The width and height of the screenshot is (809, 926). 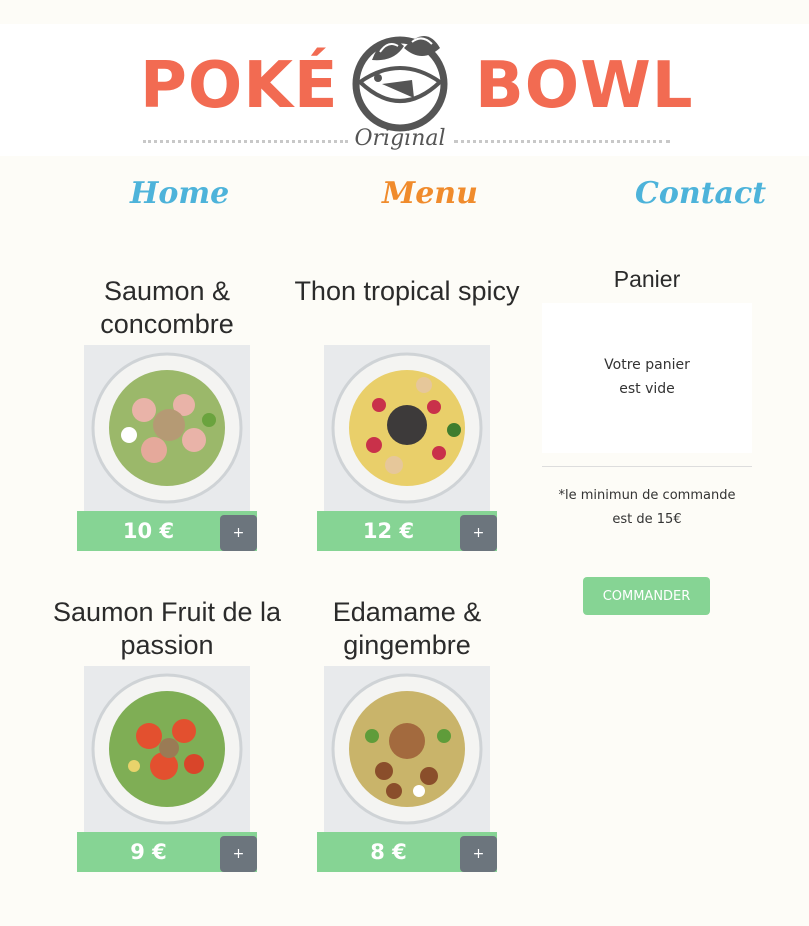 What do you see at coordinates (407, 628) in the screenshot?
I see `product-title: Edamame & gingembre` at bounding box center [407, 628].